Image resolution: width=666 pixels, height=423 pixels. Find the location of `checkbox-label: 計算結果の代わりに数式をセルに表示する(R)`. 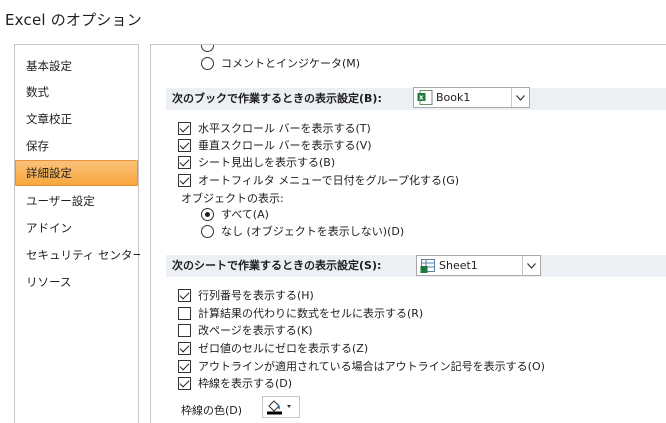

checkbox-label: 計算結果の代わりに数式をセルに表示する(R) is located at coordinates (311, 313).